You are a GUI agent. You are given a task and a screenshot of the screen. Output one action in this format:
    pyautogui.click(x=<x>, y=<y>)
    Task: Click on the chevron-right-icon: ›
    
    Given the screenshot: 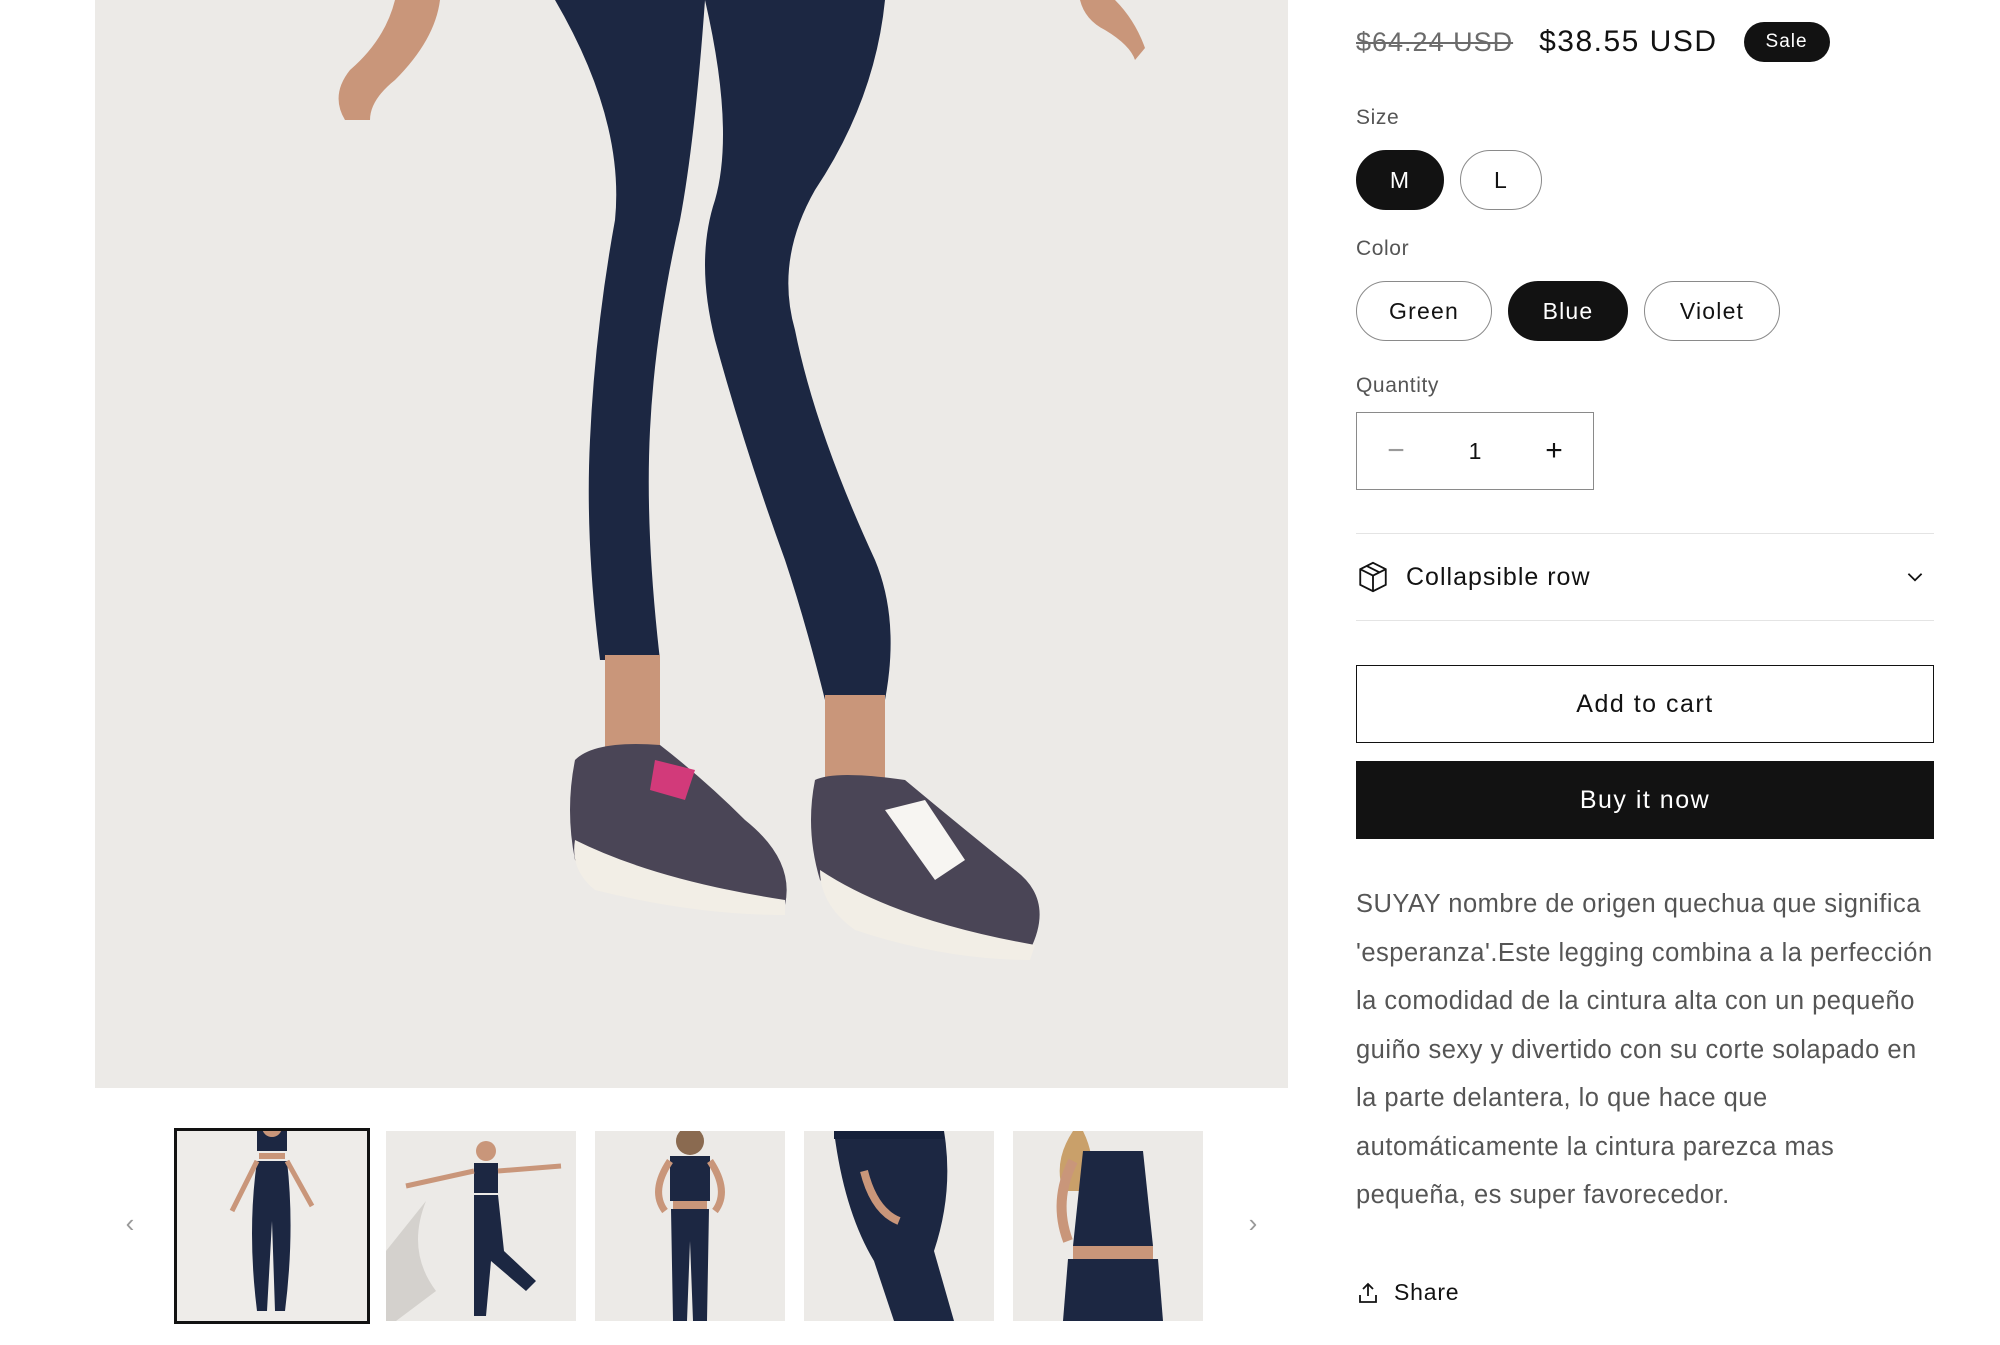 What is the action you would take?
    pyautogui.click(x=1253, y=1223)
    